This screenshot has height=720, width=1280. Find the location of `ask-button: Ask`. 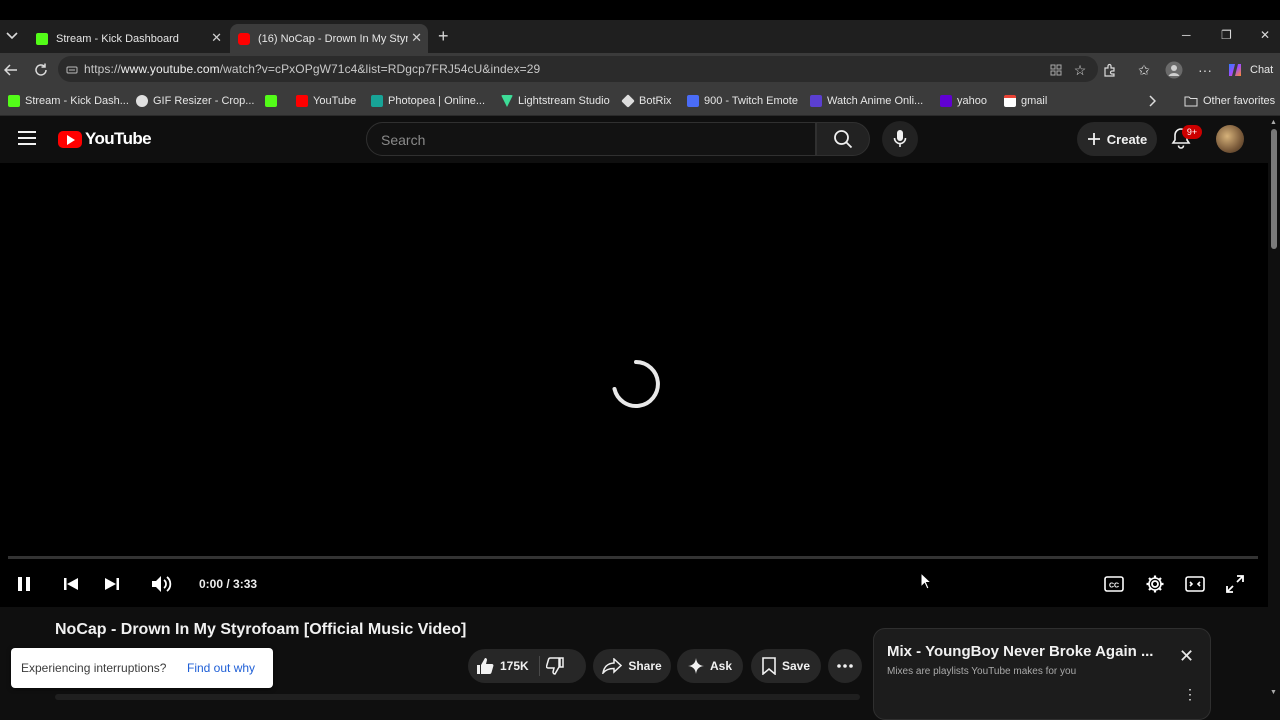

ask-button: Ask is located at coordinates (710, 666).